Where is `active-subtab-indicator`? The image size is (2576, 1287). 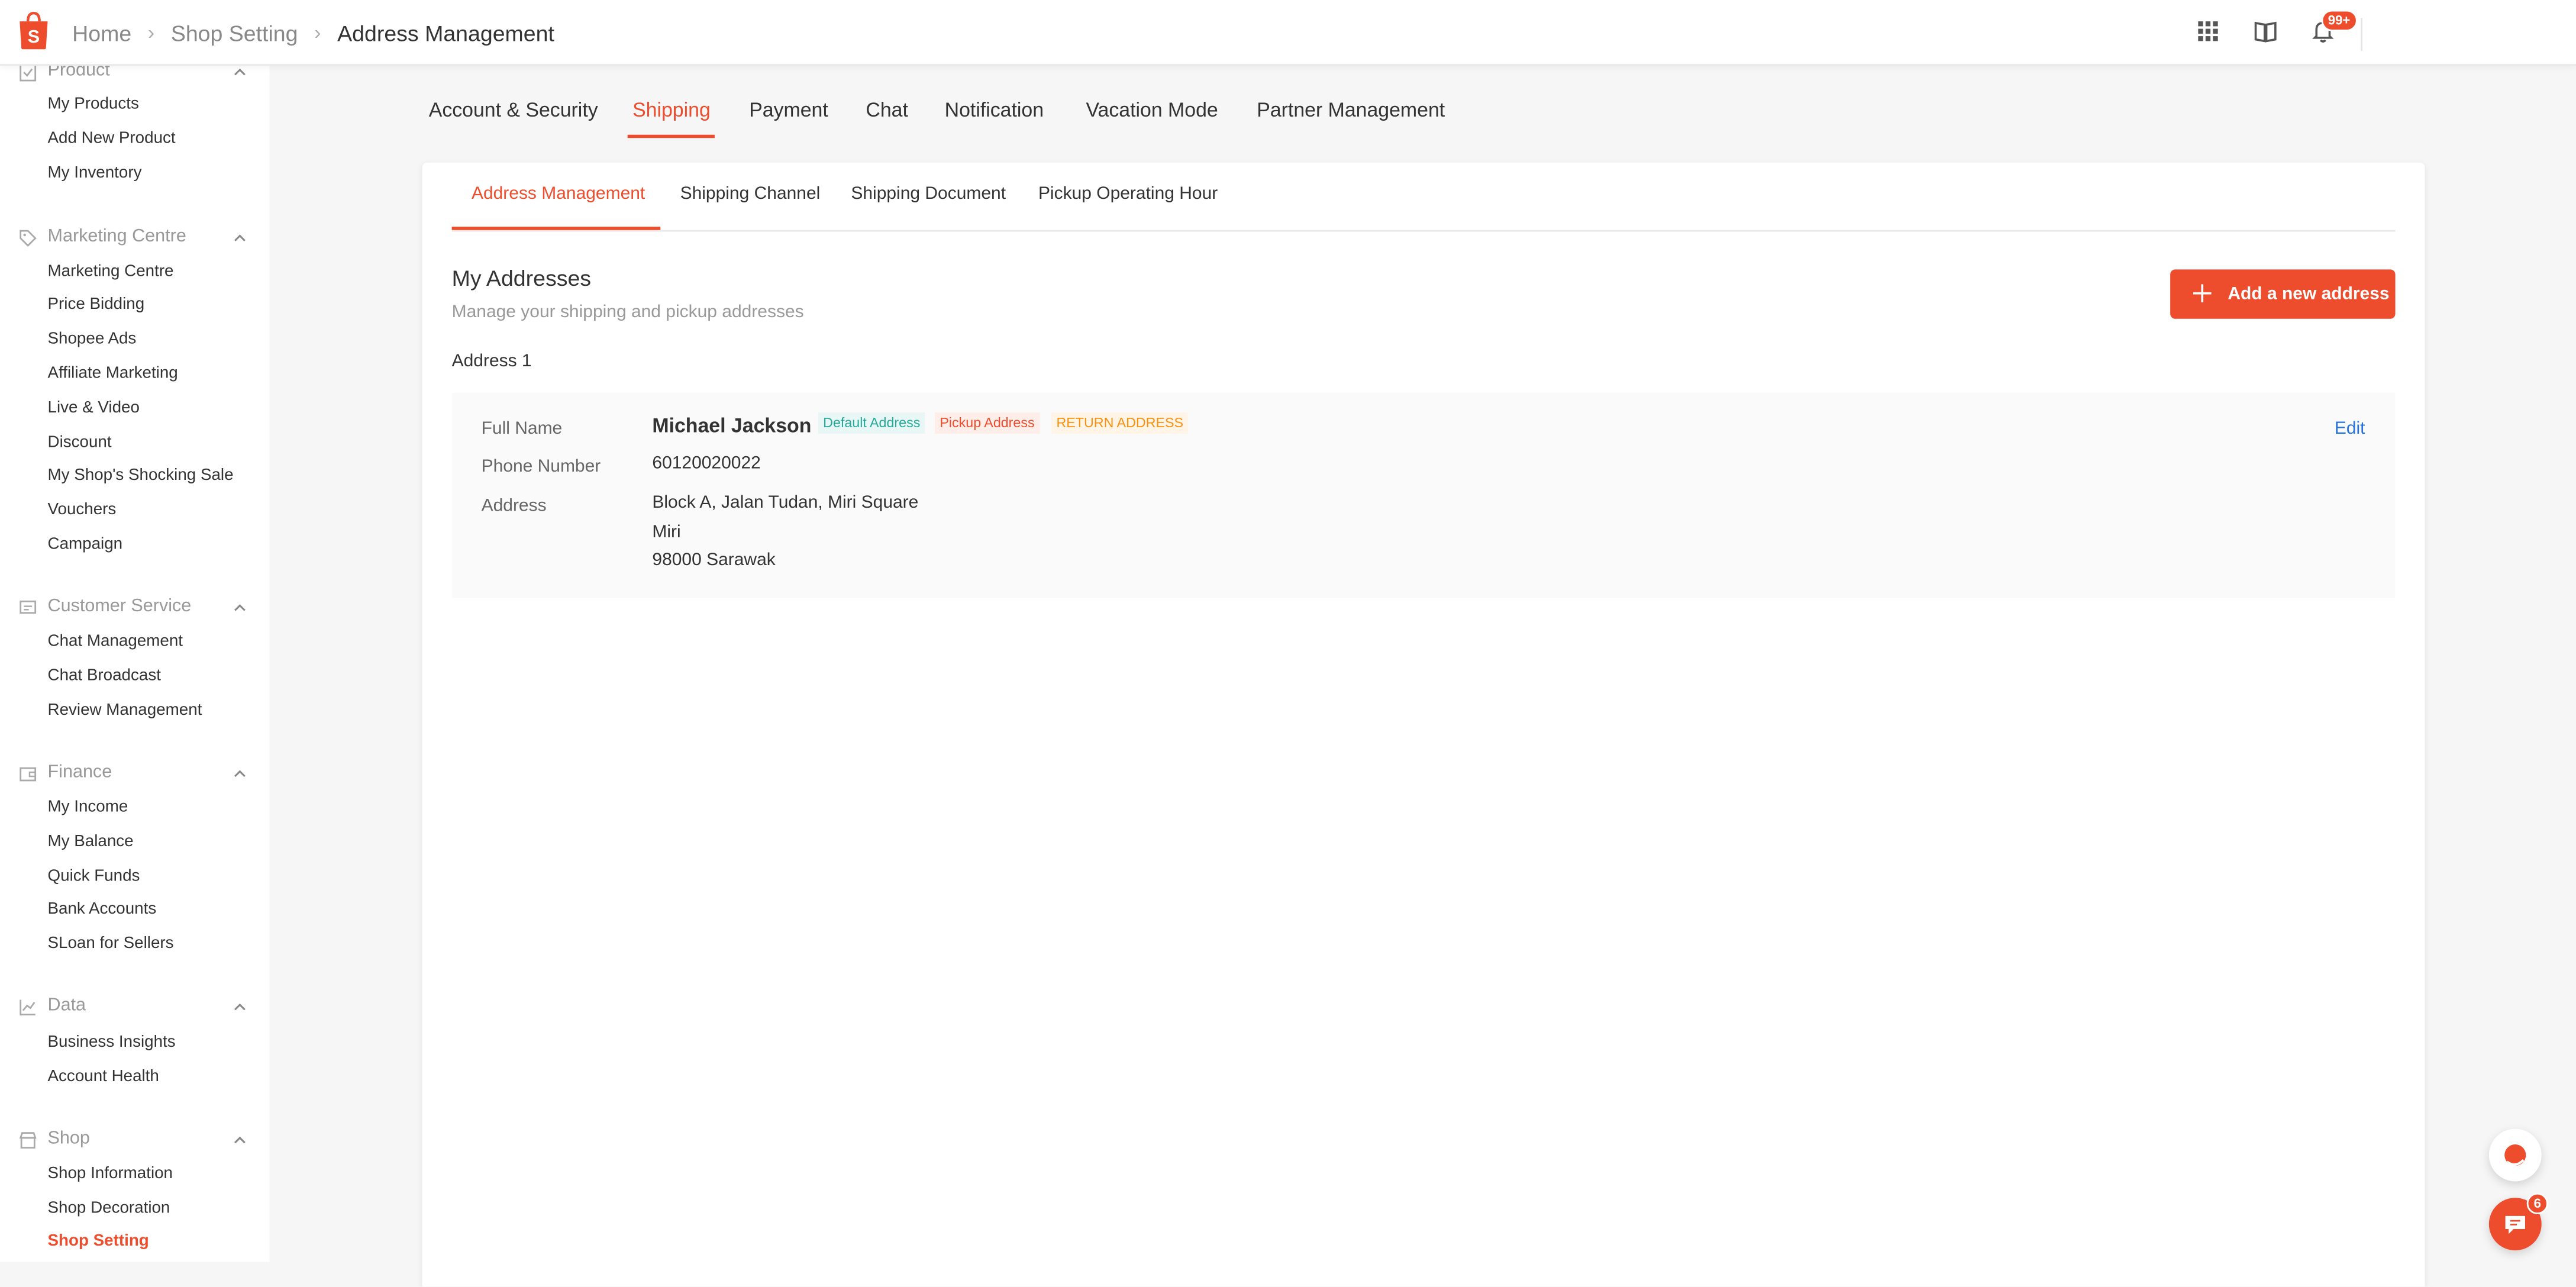 active-subtab-indicator is located at coordinates (556, 229).